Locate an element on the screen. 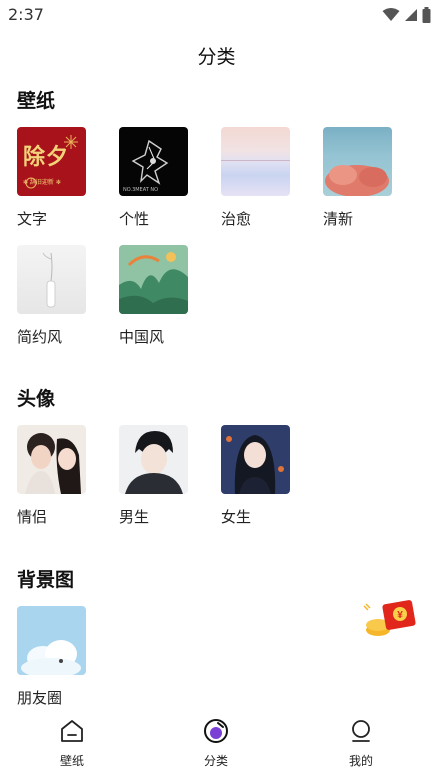 This screenshot has height=769, width=433. nav-item-wallpaper: 壁纸 is located at coordinates (72, 743).